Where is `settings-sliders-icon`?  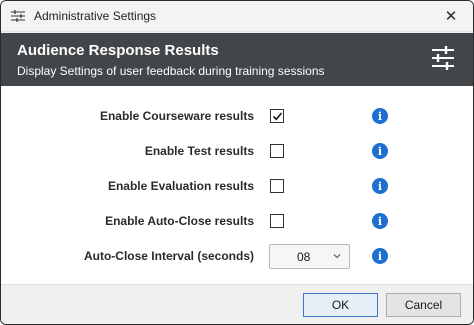 settings-sliders-icon is located at coordinates (18, 16).